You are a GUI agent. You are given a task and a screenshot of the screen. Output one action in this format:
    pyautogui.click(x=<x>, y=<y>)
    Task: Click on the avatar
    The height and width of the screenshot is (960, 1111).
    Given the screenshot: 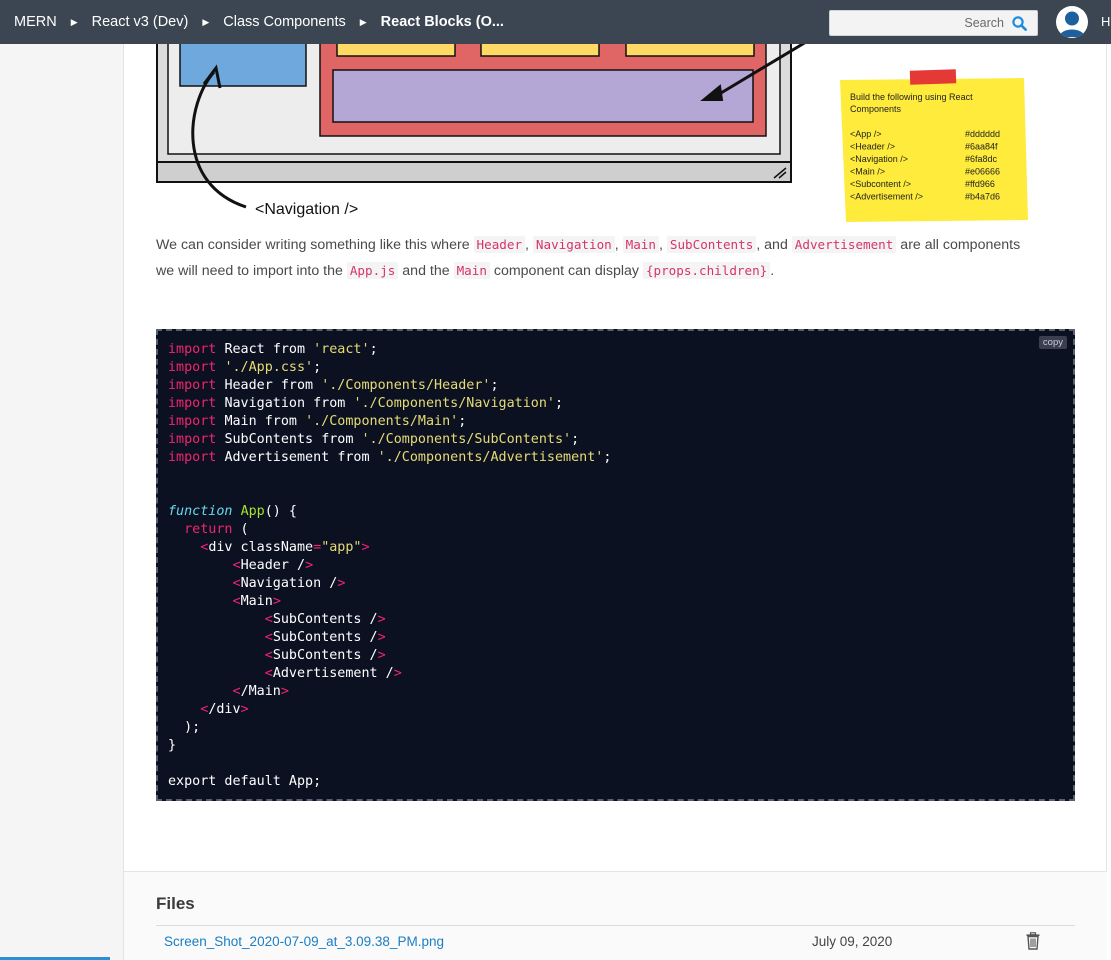 What is the action you would take?
    pyautogui.click(x=1072, y=22)
    